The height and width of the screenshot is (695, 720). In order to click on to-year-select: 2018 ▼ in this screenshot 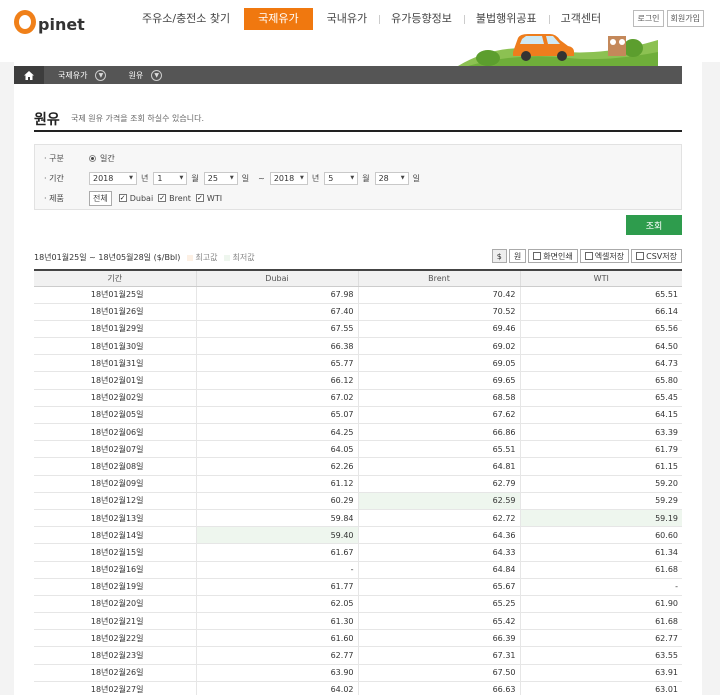, I will do `click(288, 178)`.